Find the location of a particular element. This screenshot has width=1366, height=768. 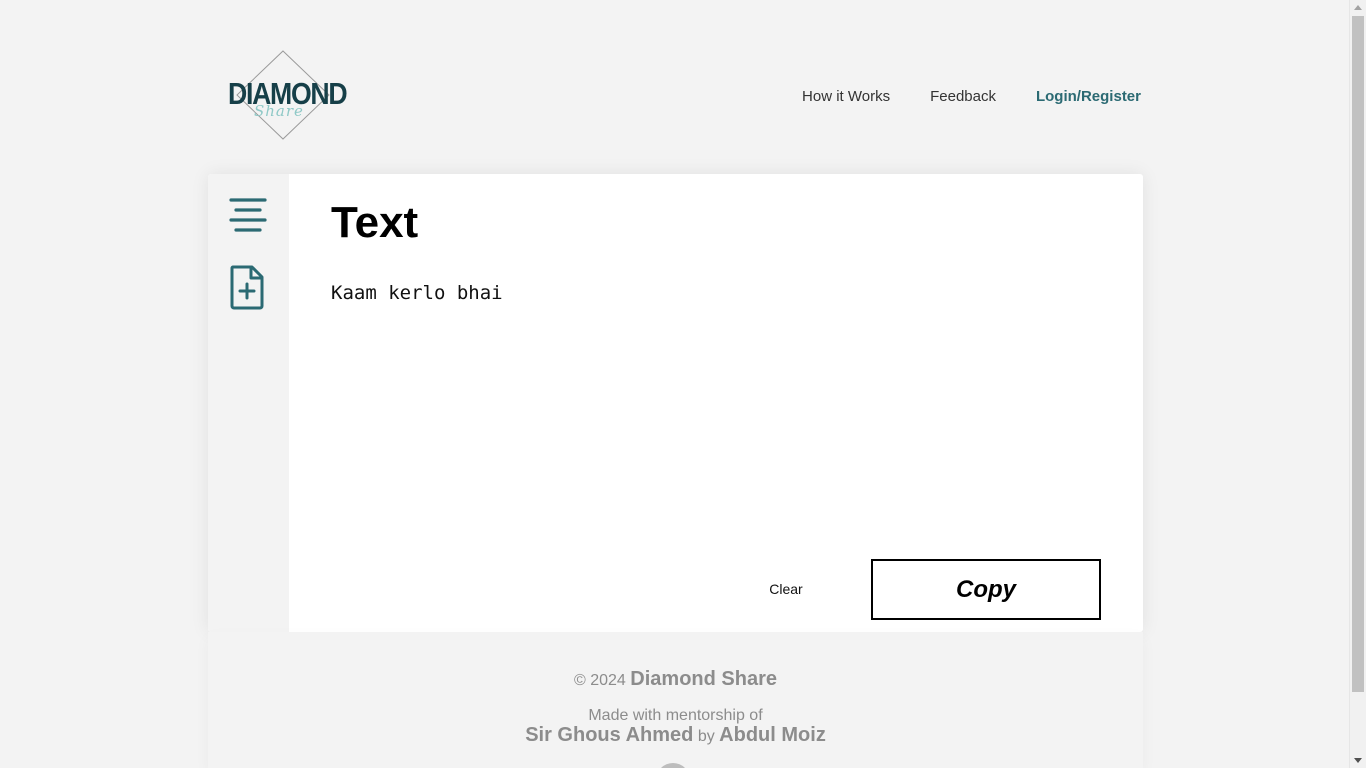

nav-login-register: Login/Register is located at coordinates (1088, 96).